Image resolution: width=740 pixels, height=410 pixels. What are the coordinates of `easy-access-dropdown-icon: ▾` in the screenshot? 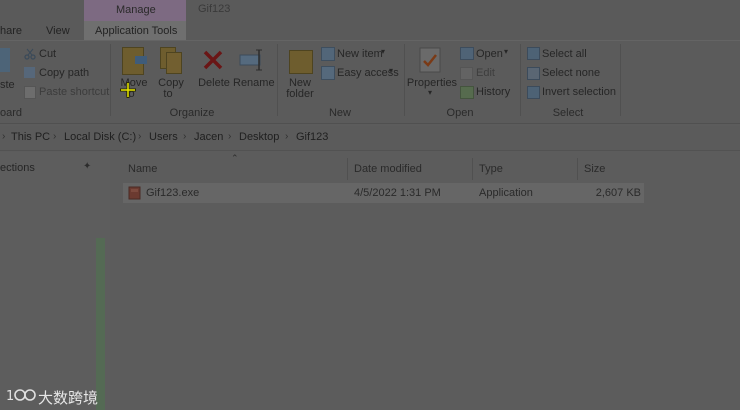 It's located at (391, 70).